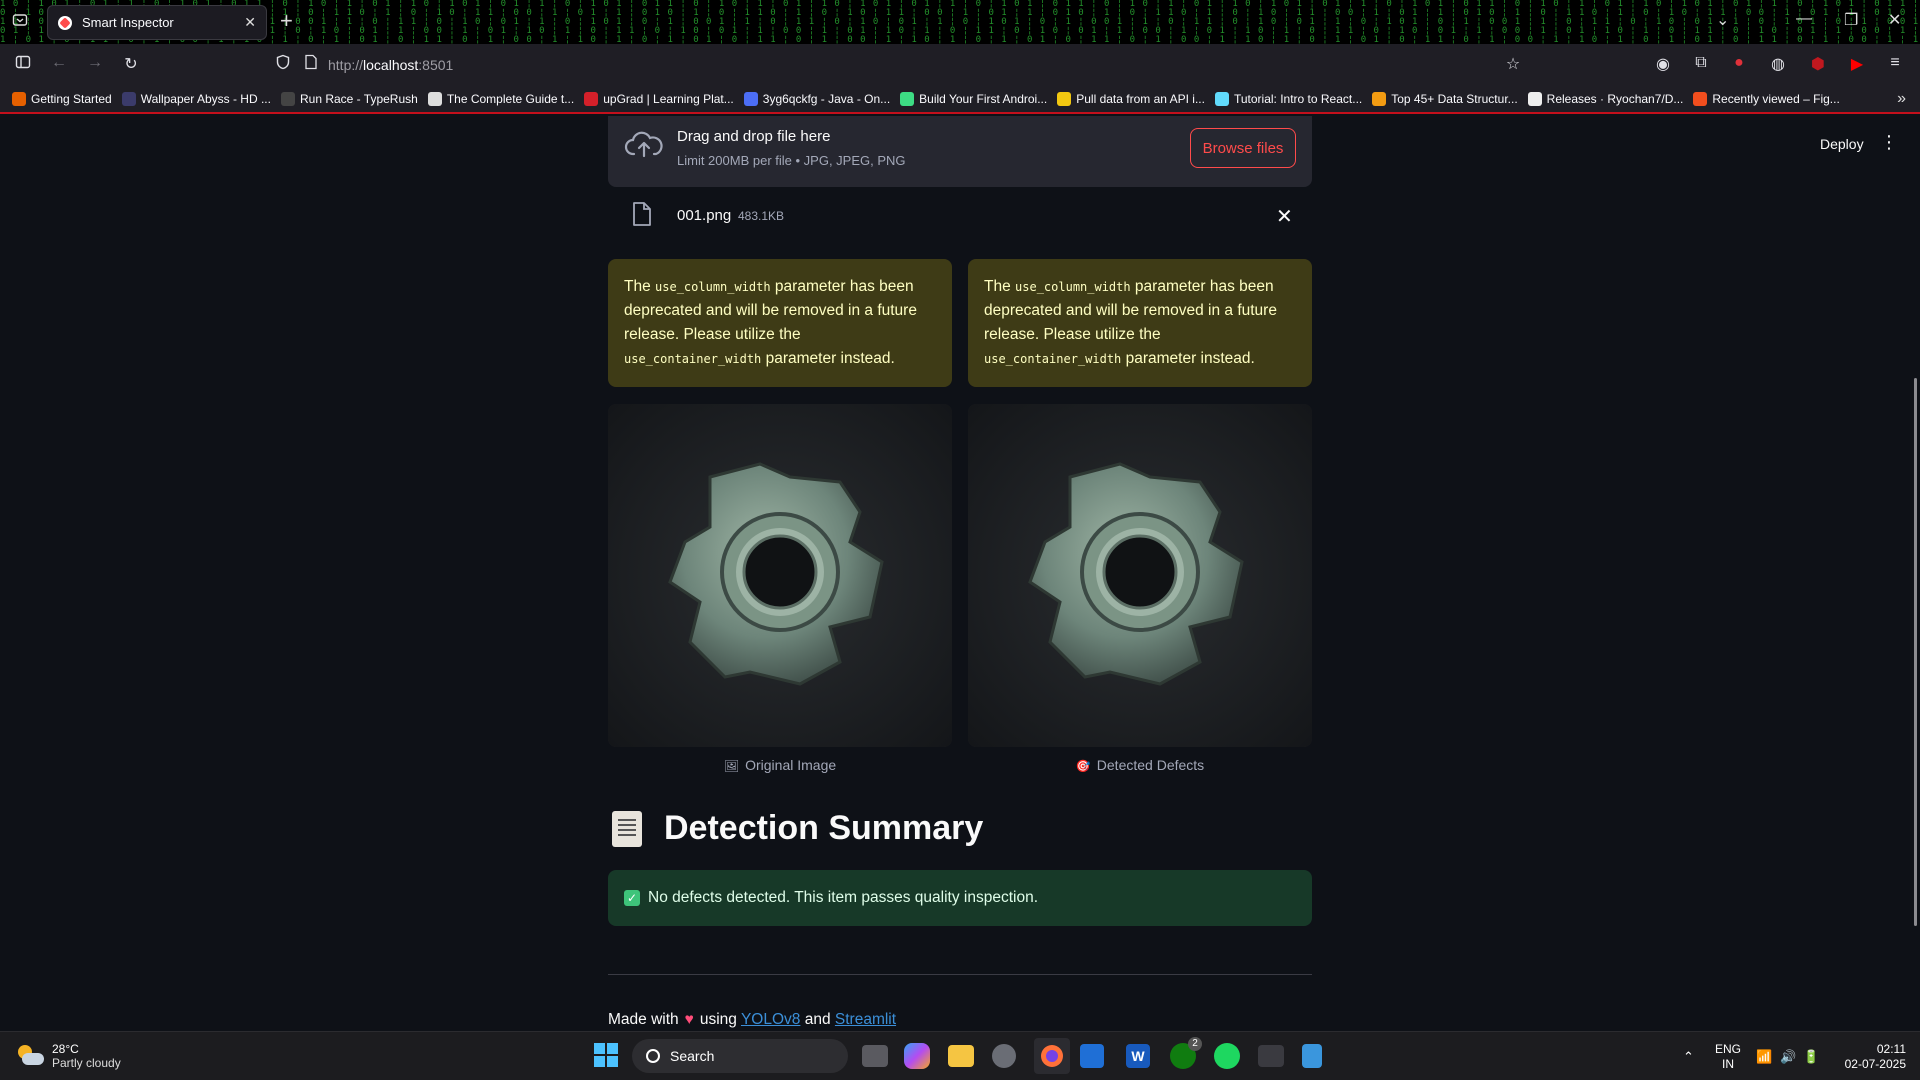 This screenshot has width=1920, height=1080. What do you see at coordinates (1894, 20) in the screenshot?
I see `window-close-icon: ✕` at bounding box center [1894, 20].